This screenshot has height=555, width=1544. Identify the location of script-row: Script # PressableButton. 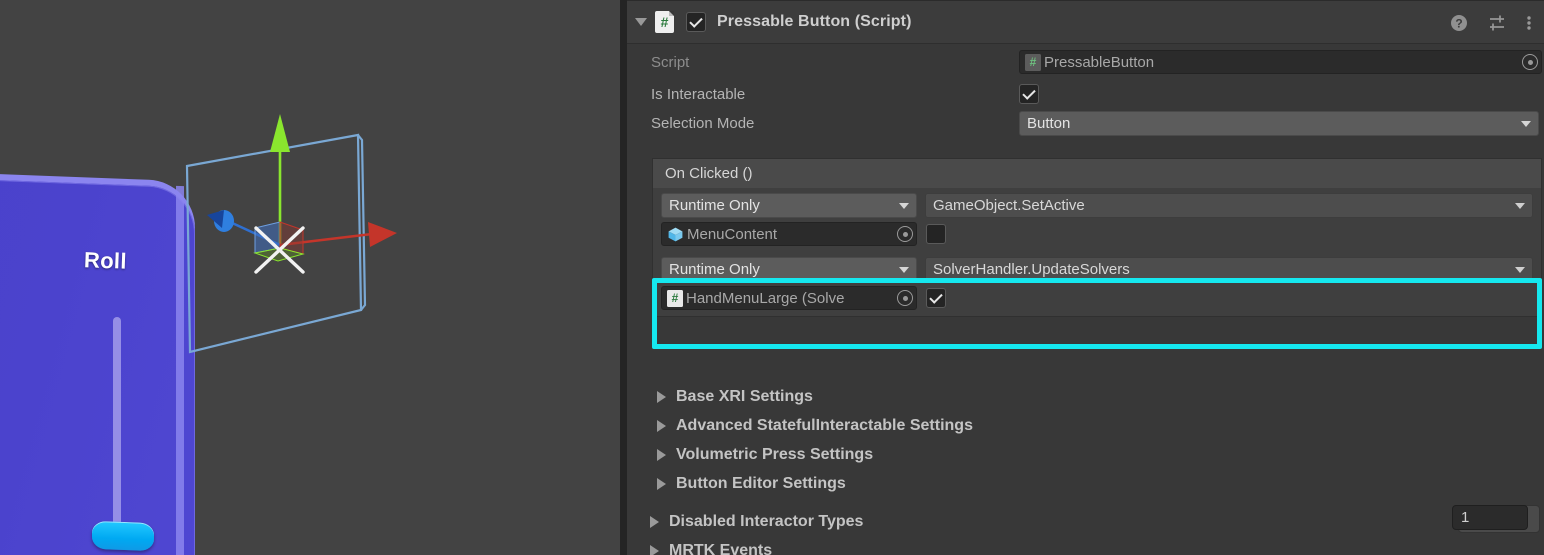
(1085, 62).